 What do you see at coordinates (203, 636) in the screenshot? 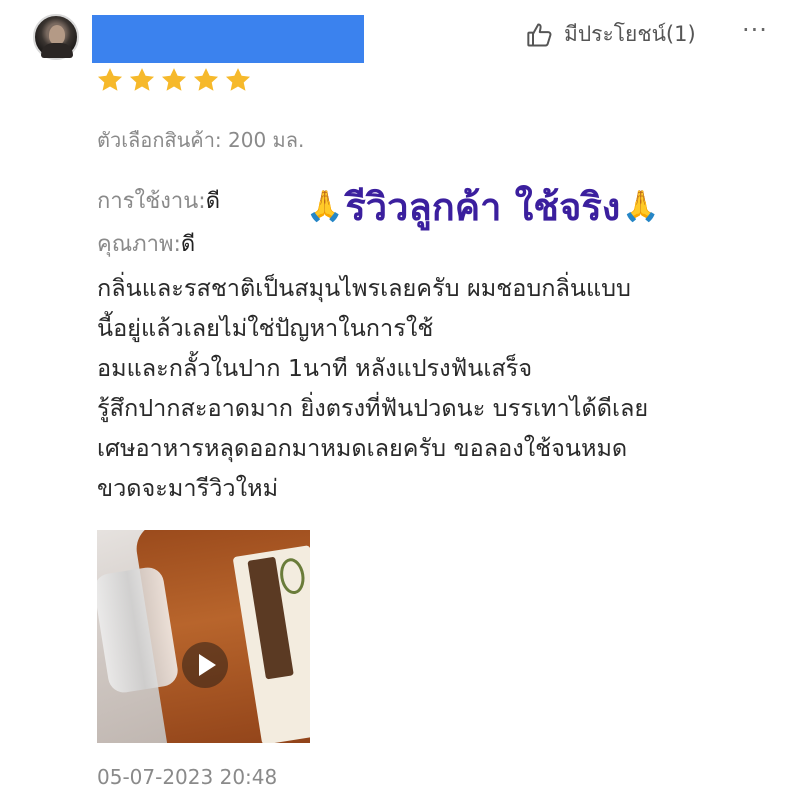
I see `review-video-thumbnail` at bounding box center [203, 636].